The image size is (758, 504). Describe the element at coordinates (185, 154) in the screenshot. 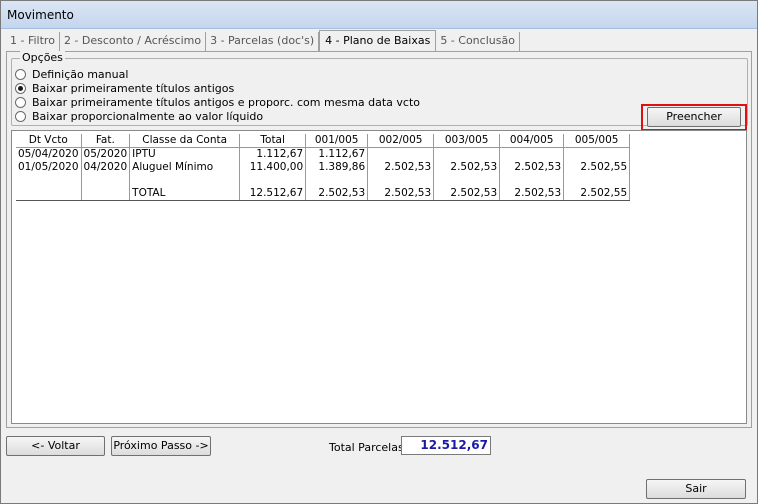

I see `cell-classe: IPTU` at that location.